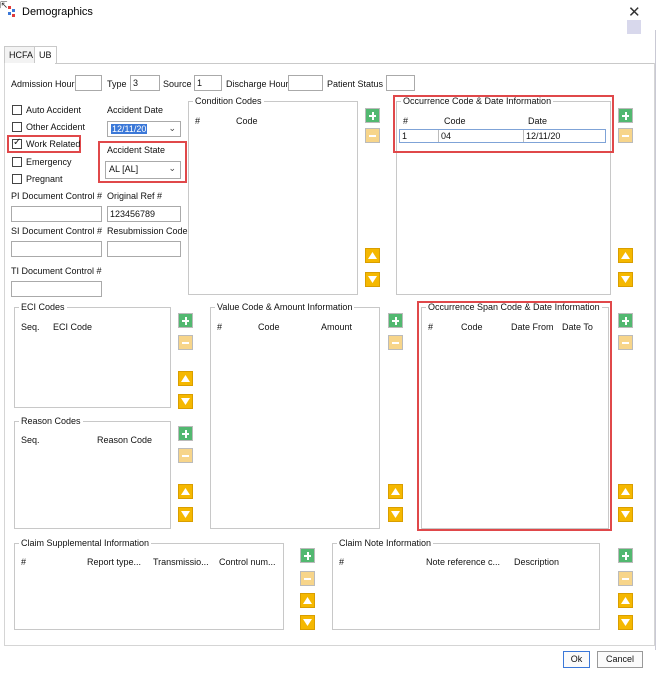  I want to click on condition-codes-group: Condition Codes # Code, so click(273, 195).